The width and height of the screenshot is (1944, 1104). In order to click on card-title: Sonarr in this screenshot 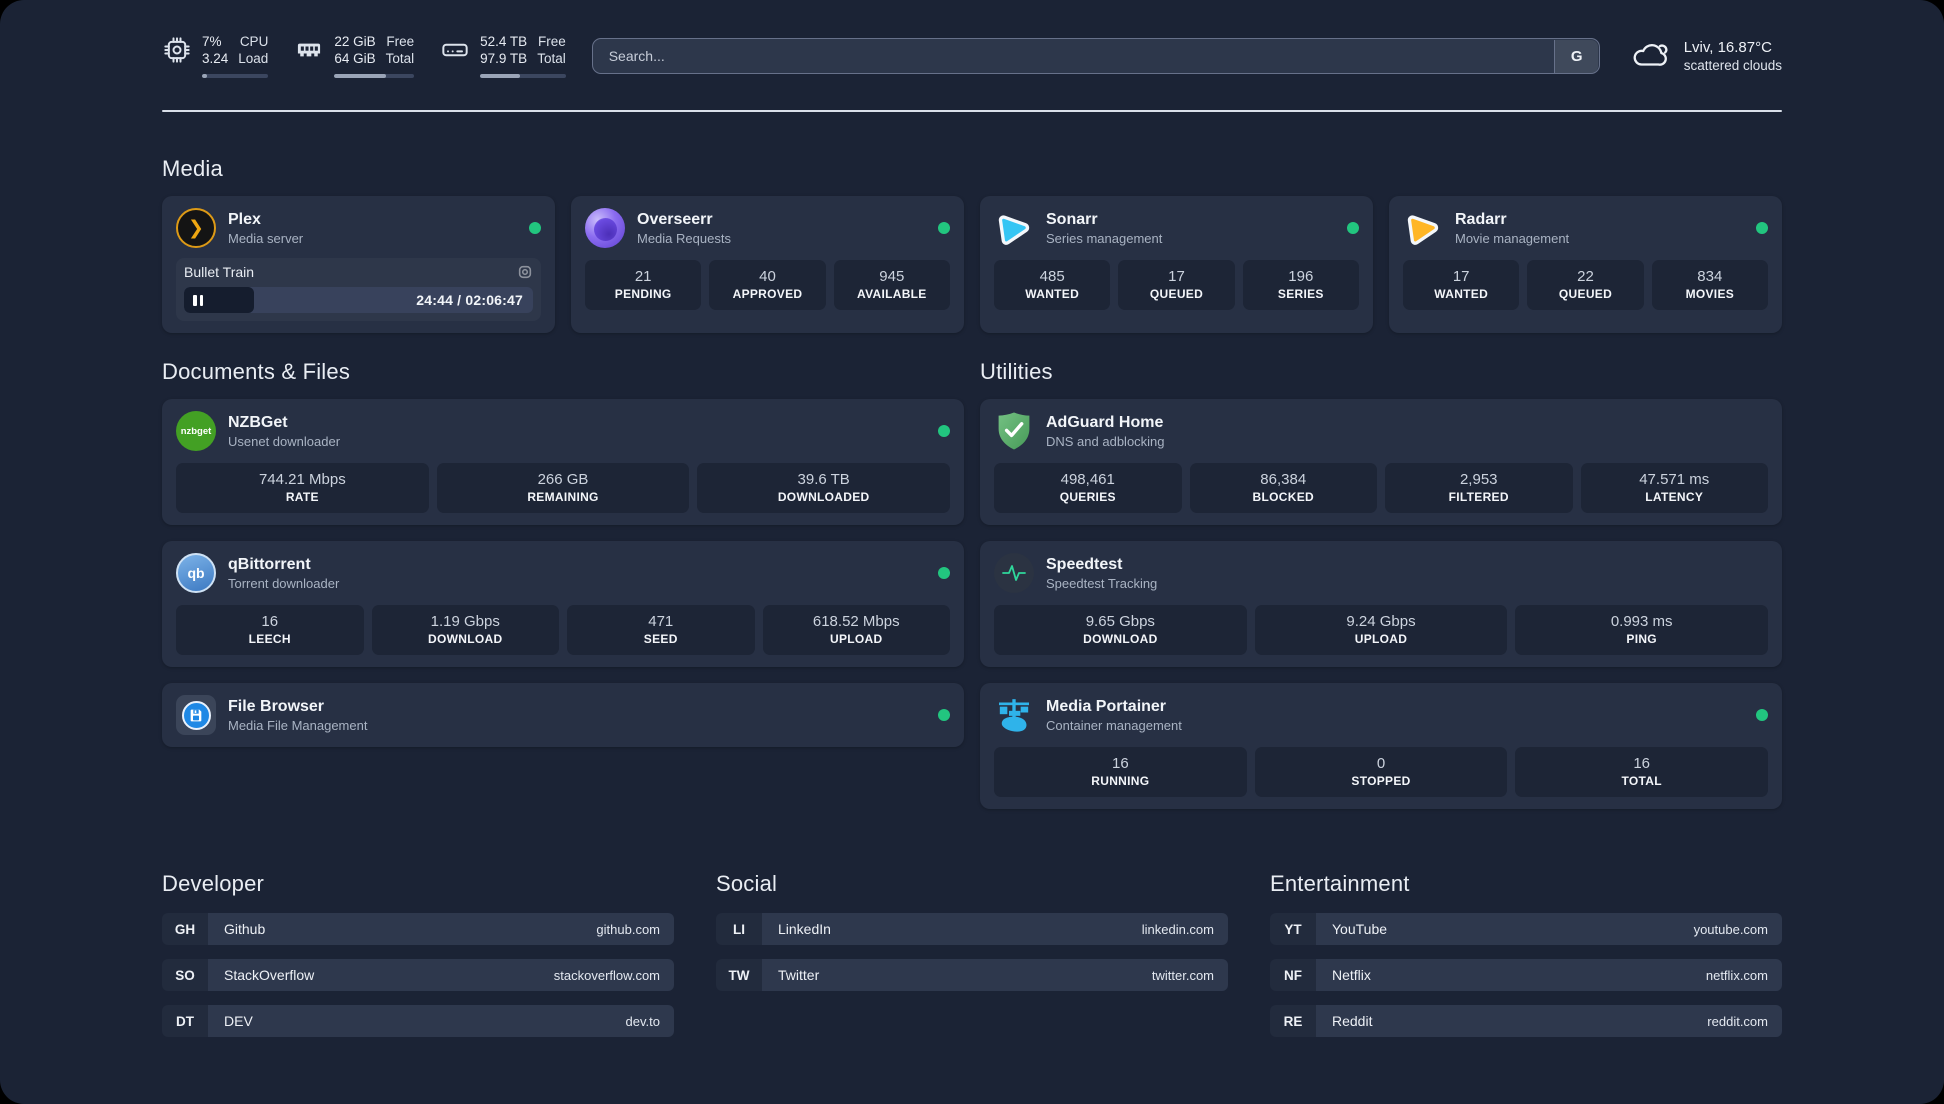, I will do `click(1072, 219)`.